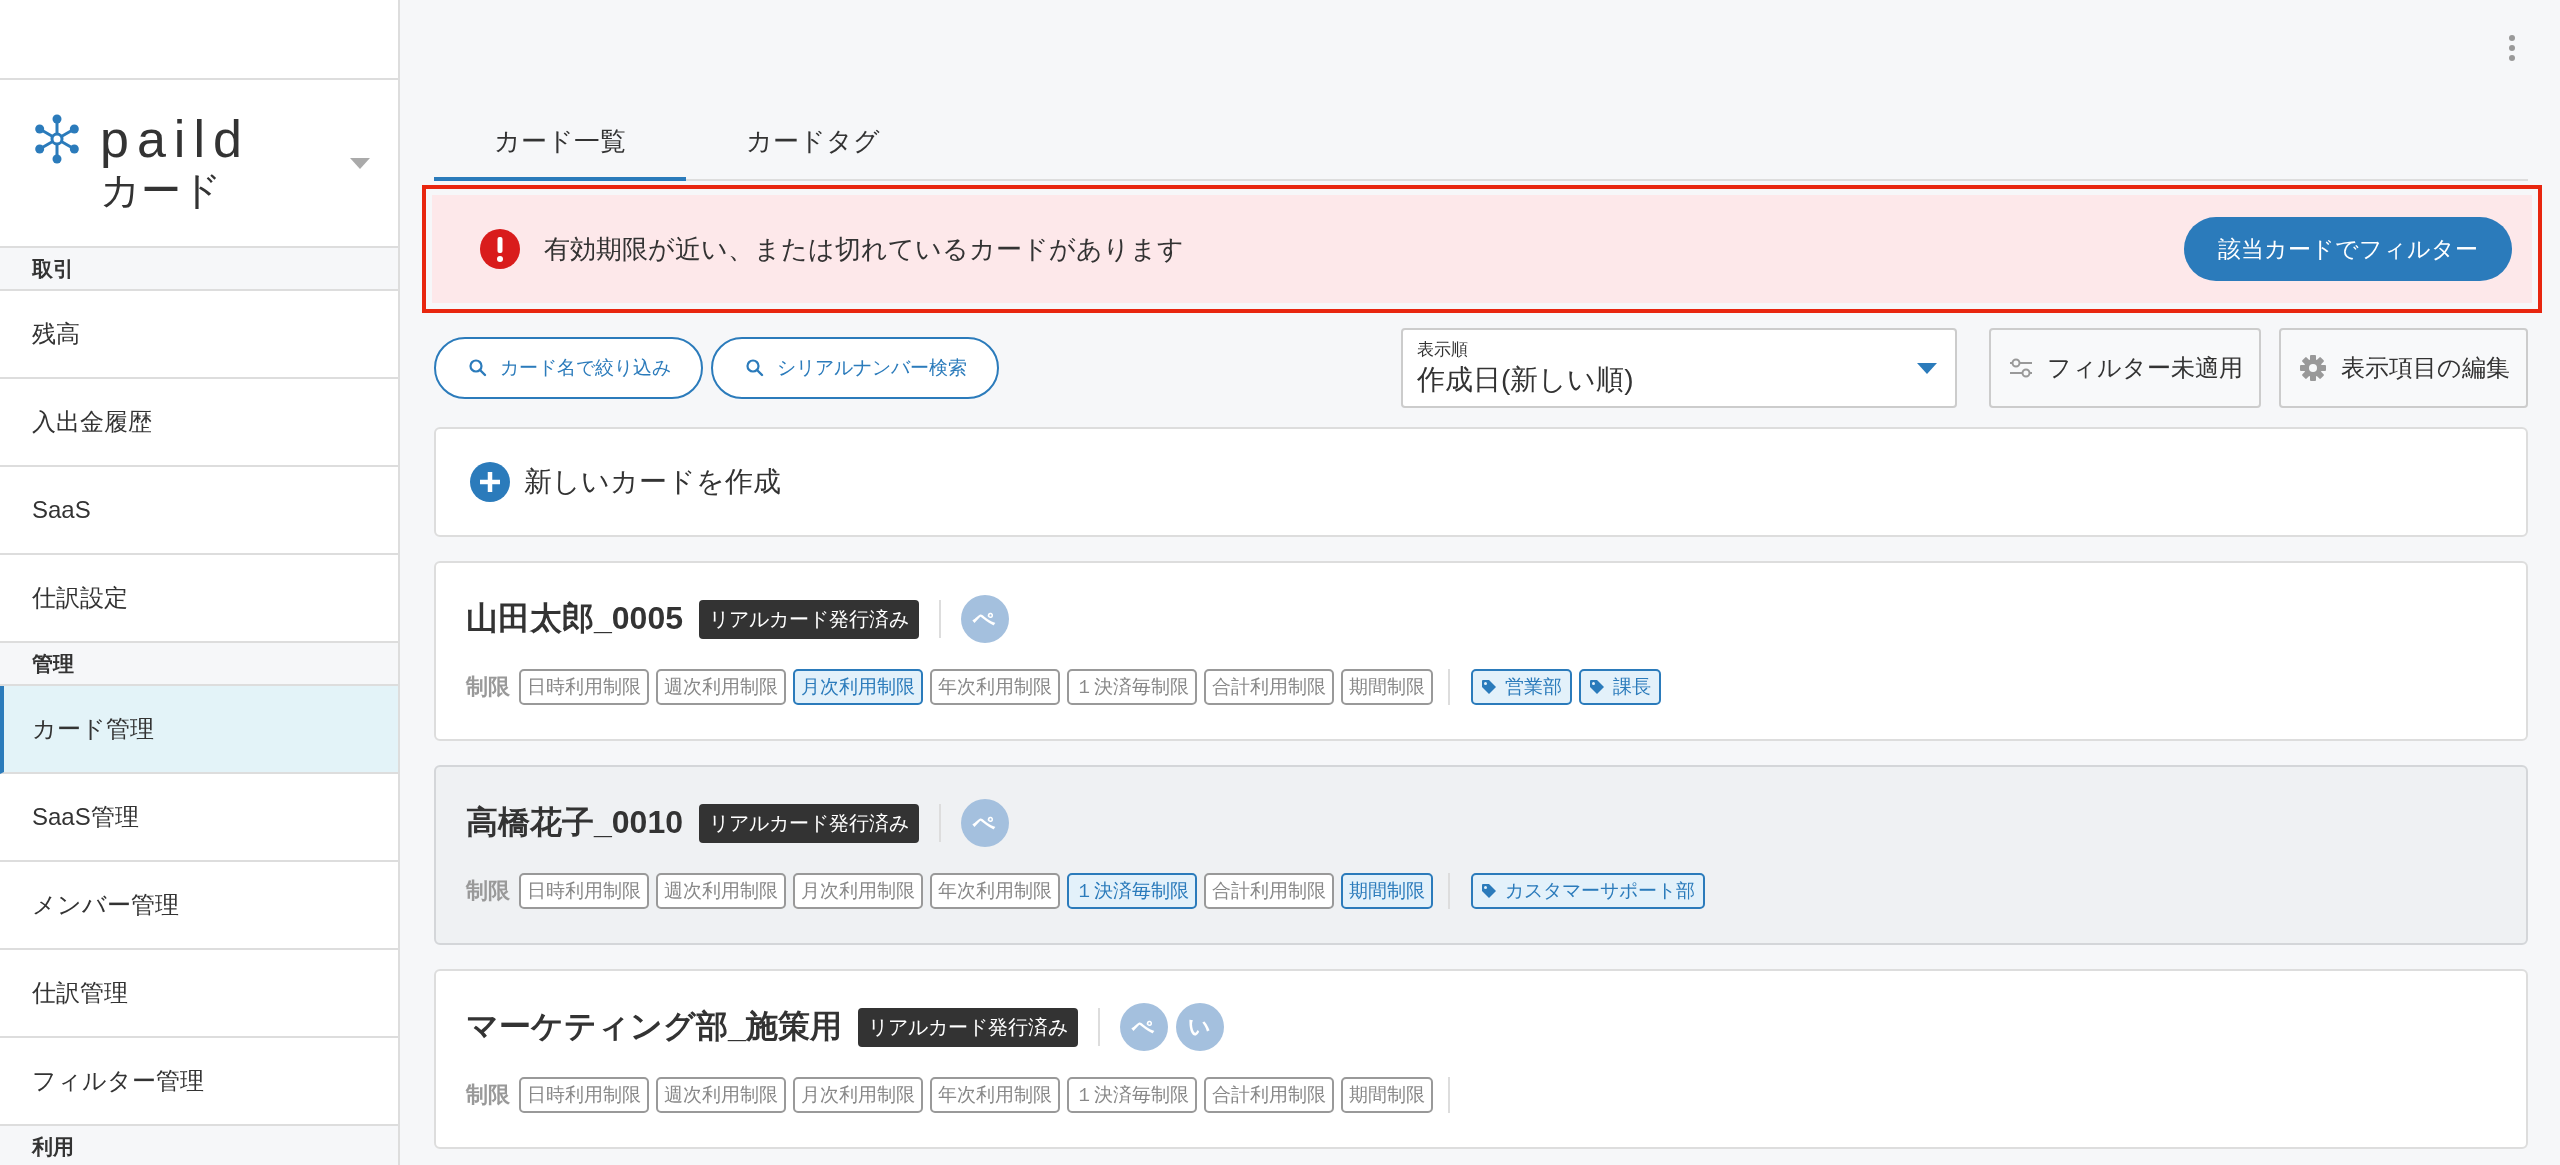 This screenshot has height=1165, width=2560. Describe the element at coordinates (654, 1026) in the screenshot. I see `card-name: マーケティング部_施策用` at that location.